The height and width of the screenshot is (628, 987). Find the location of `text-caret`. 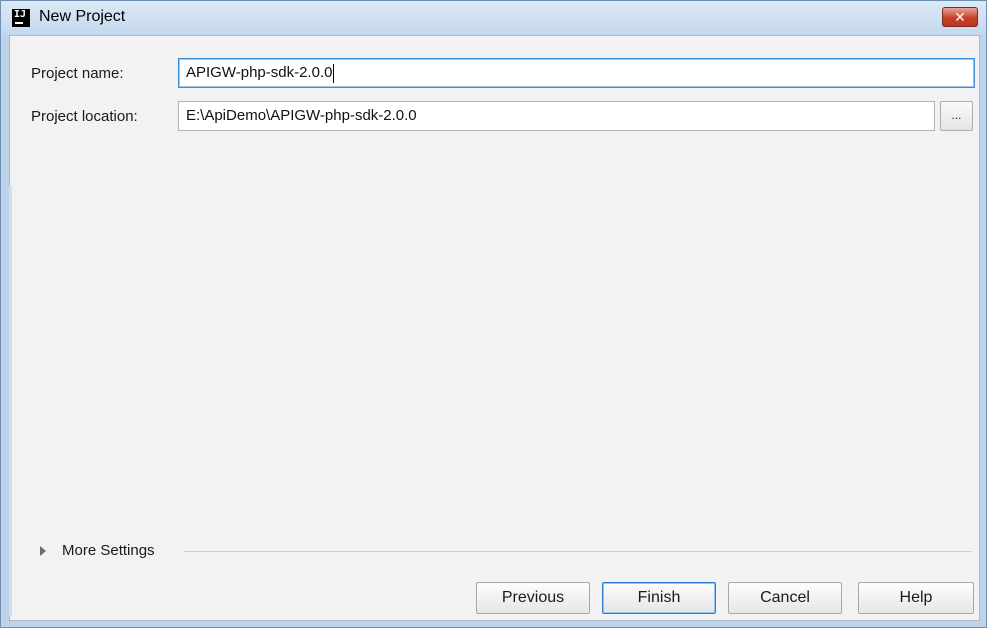

text-caret is located at coordinates (334, 73).